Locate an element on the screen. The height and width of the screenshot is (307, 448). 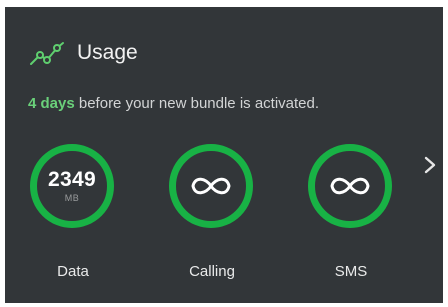
data-meter-center: 2349 MB is located at coordinates (72, 186).